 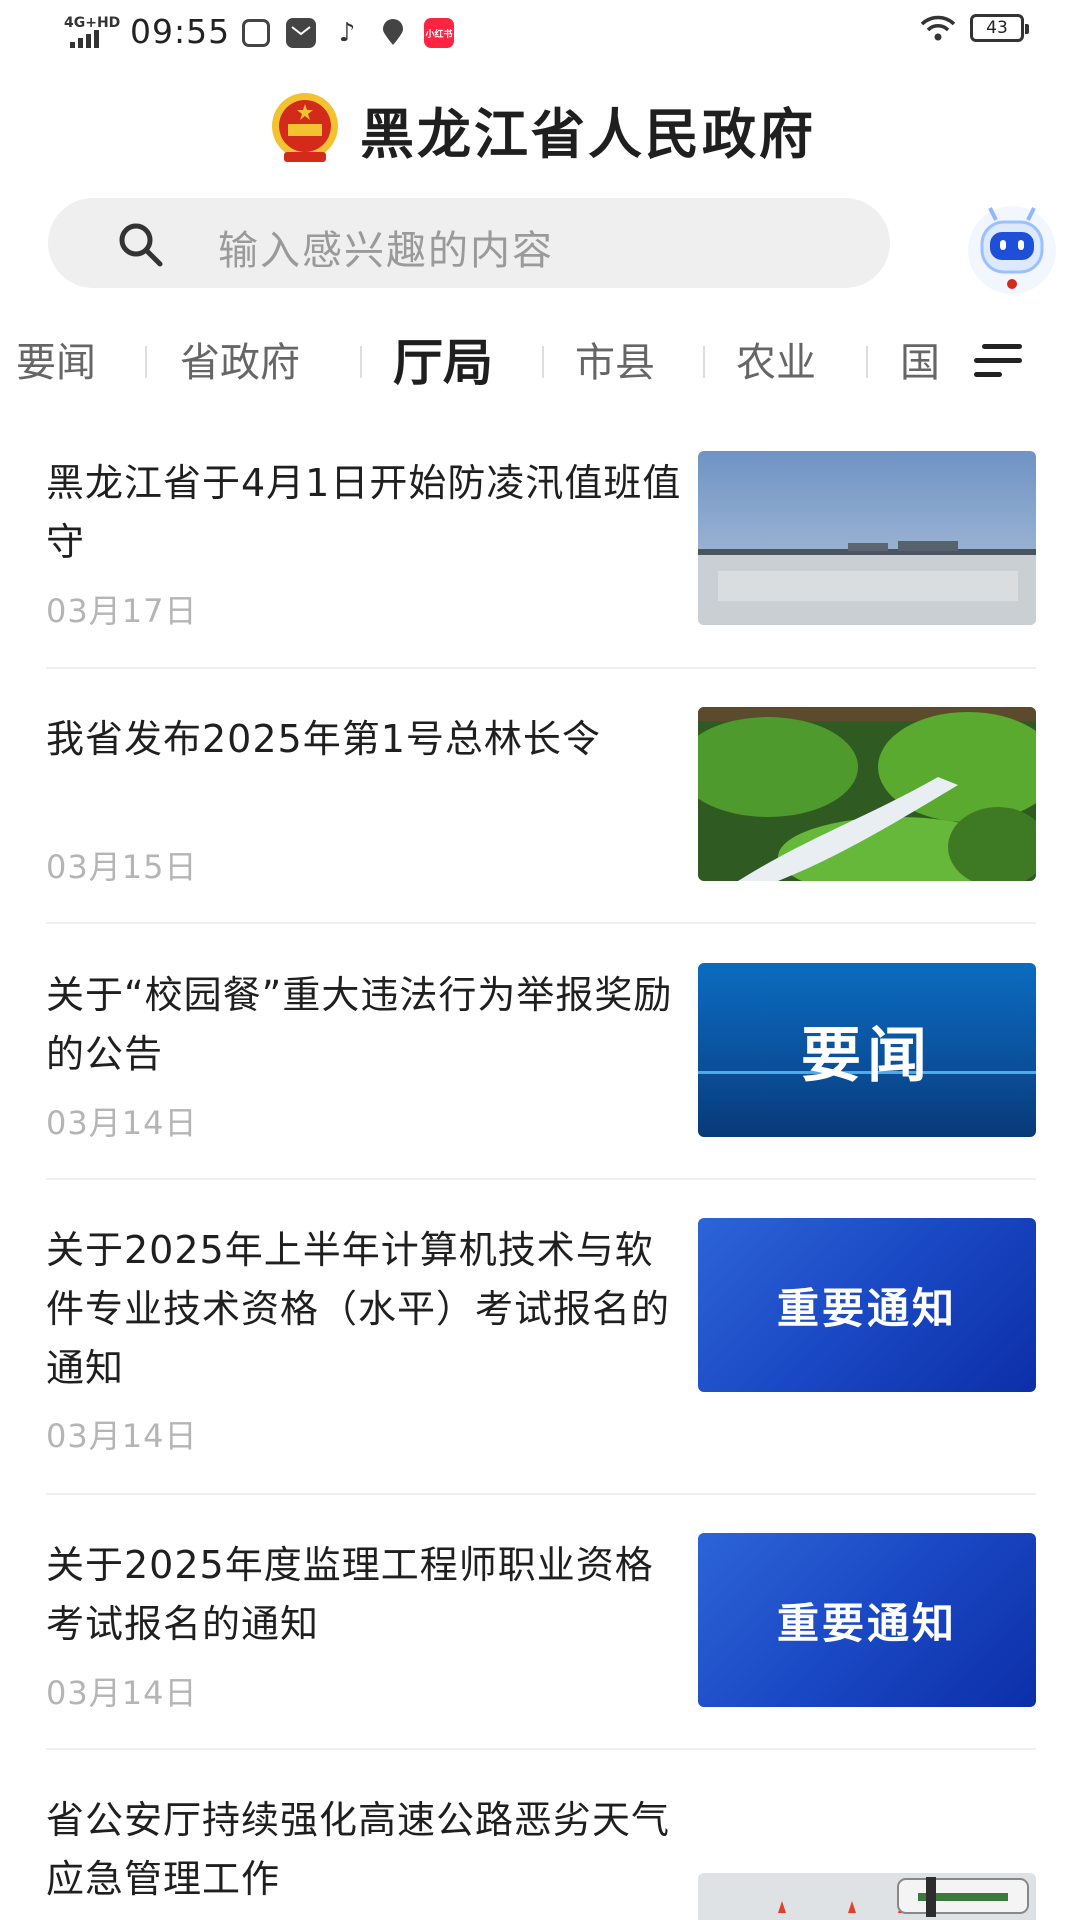 I want to click on national-emblem-icon, so click(x=305, y=127).